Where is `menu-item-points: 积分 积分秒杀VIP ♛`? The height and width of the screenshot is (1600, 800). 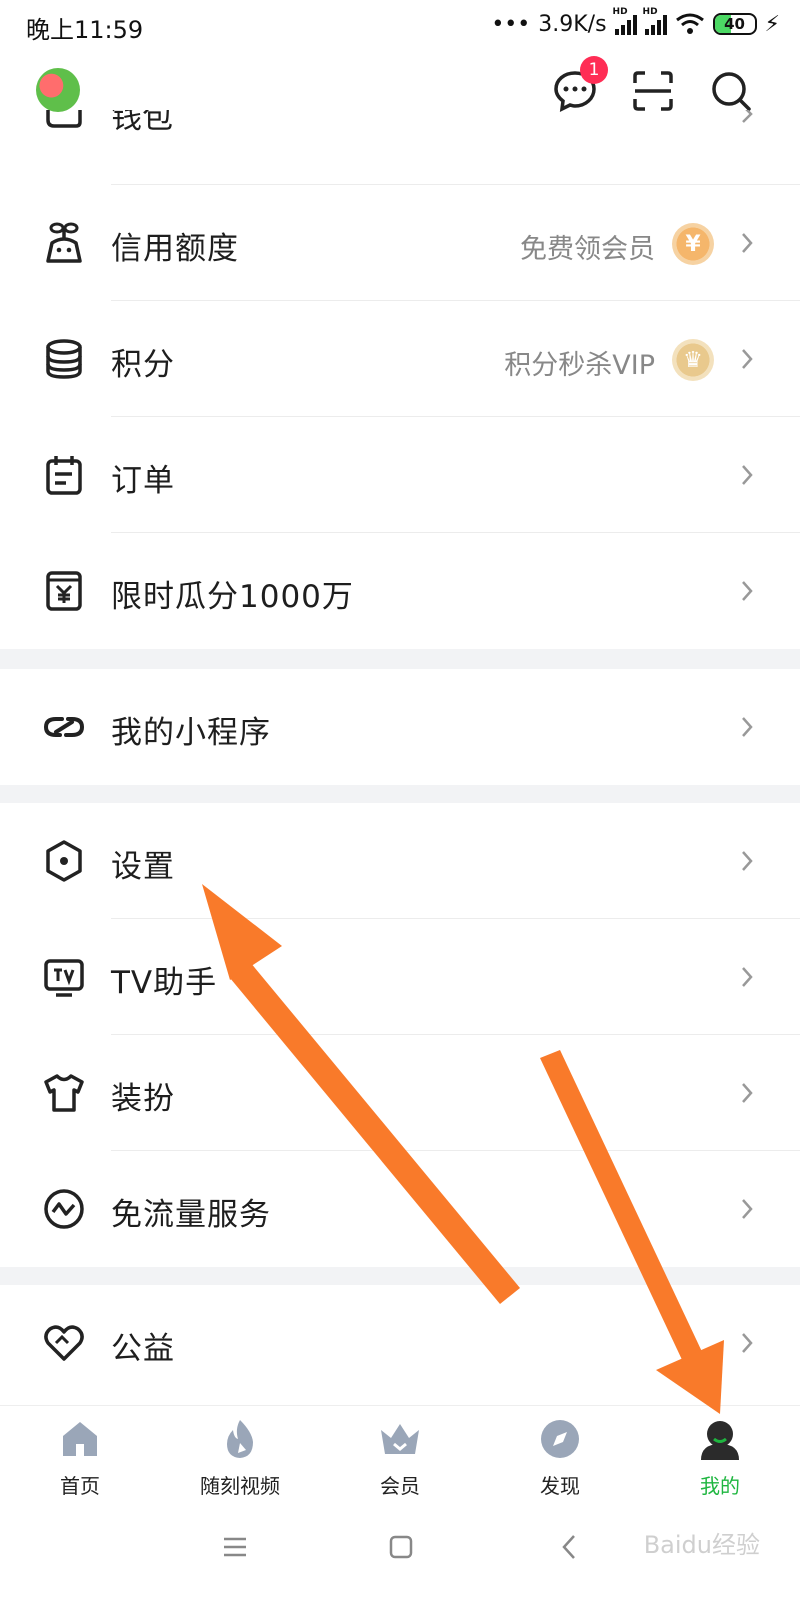 menu-item-points: 积分 积分秒杀VIP ♛ is located at coordinates (400, 359).